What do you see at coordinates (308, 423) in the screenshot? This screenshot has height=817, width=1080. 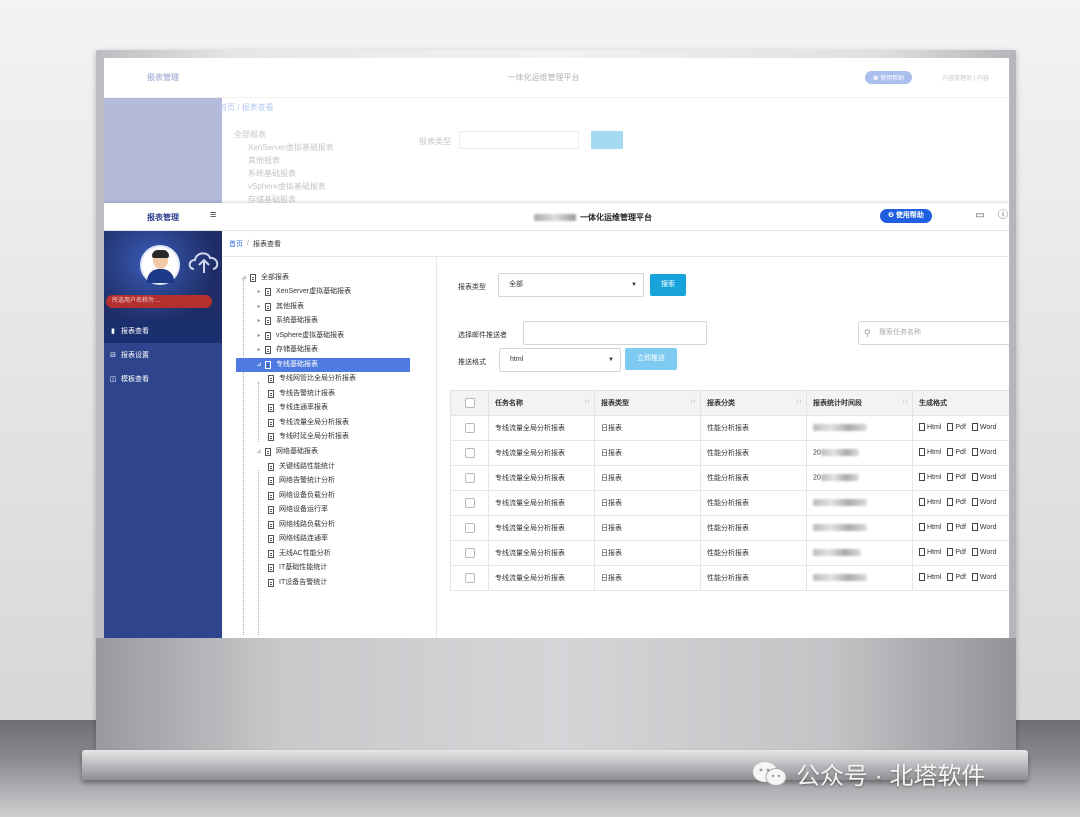 I see `tree-leaf: 专线流量全局分析报表` at bounding box center [308, 423].